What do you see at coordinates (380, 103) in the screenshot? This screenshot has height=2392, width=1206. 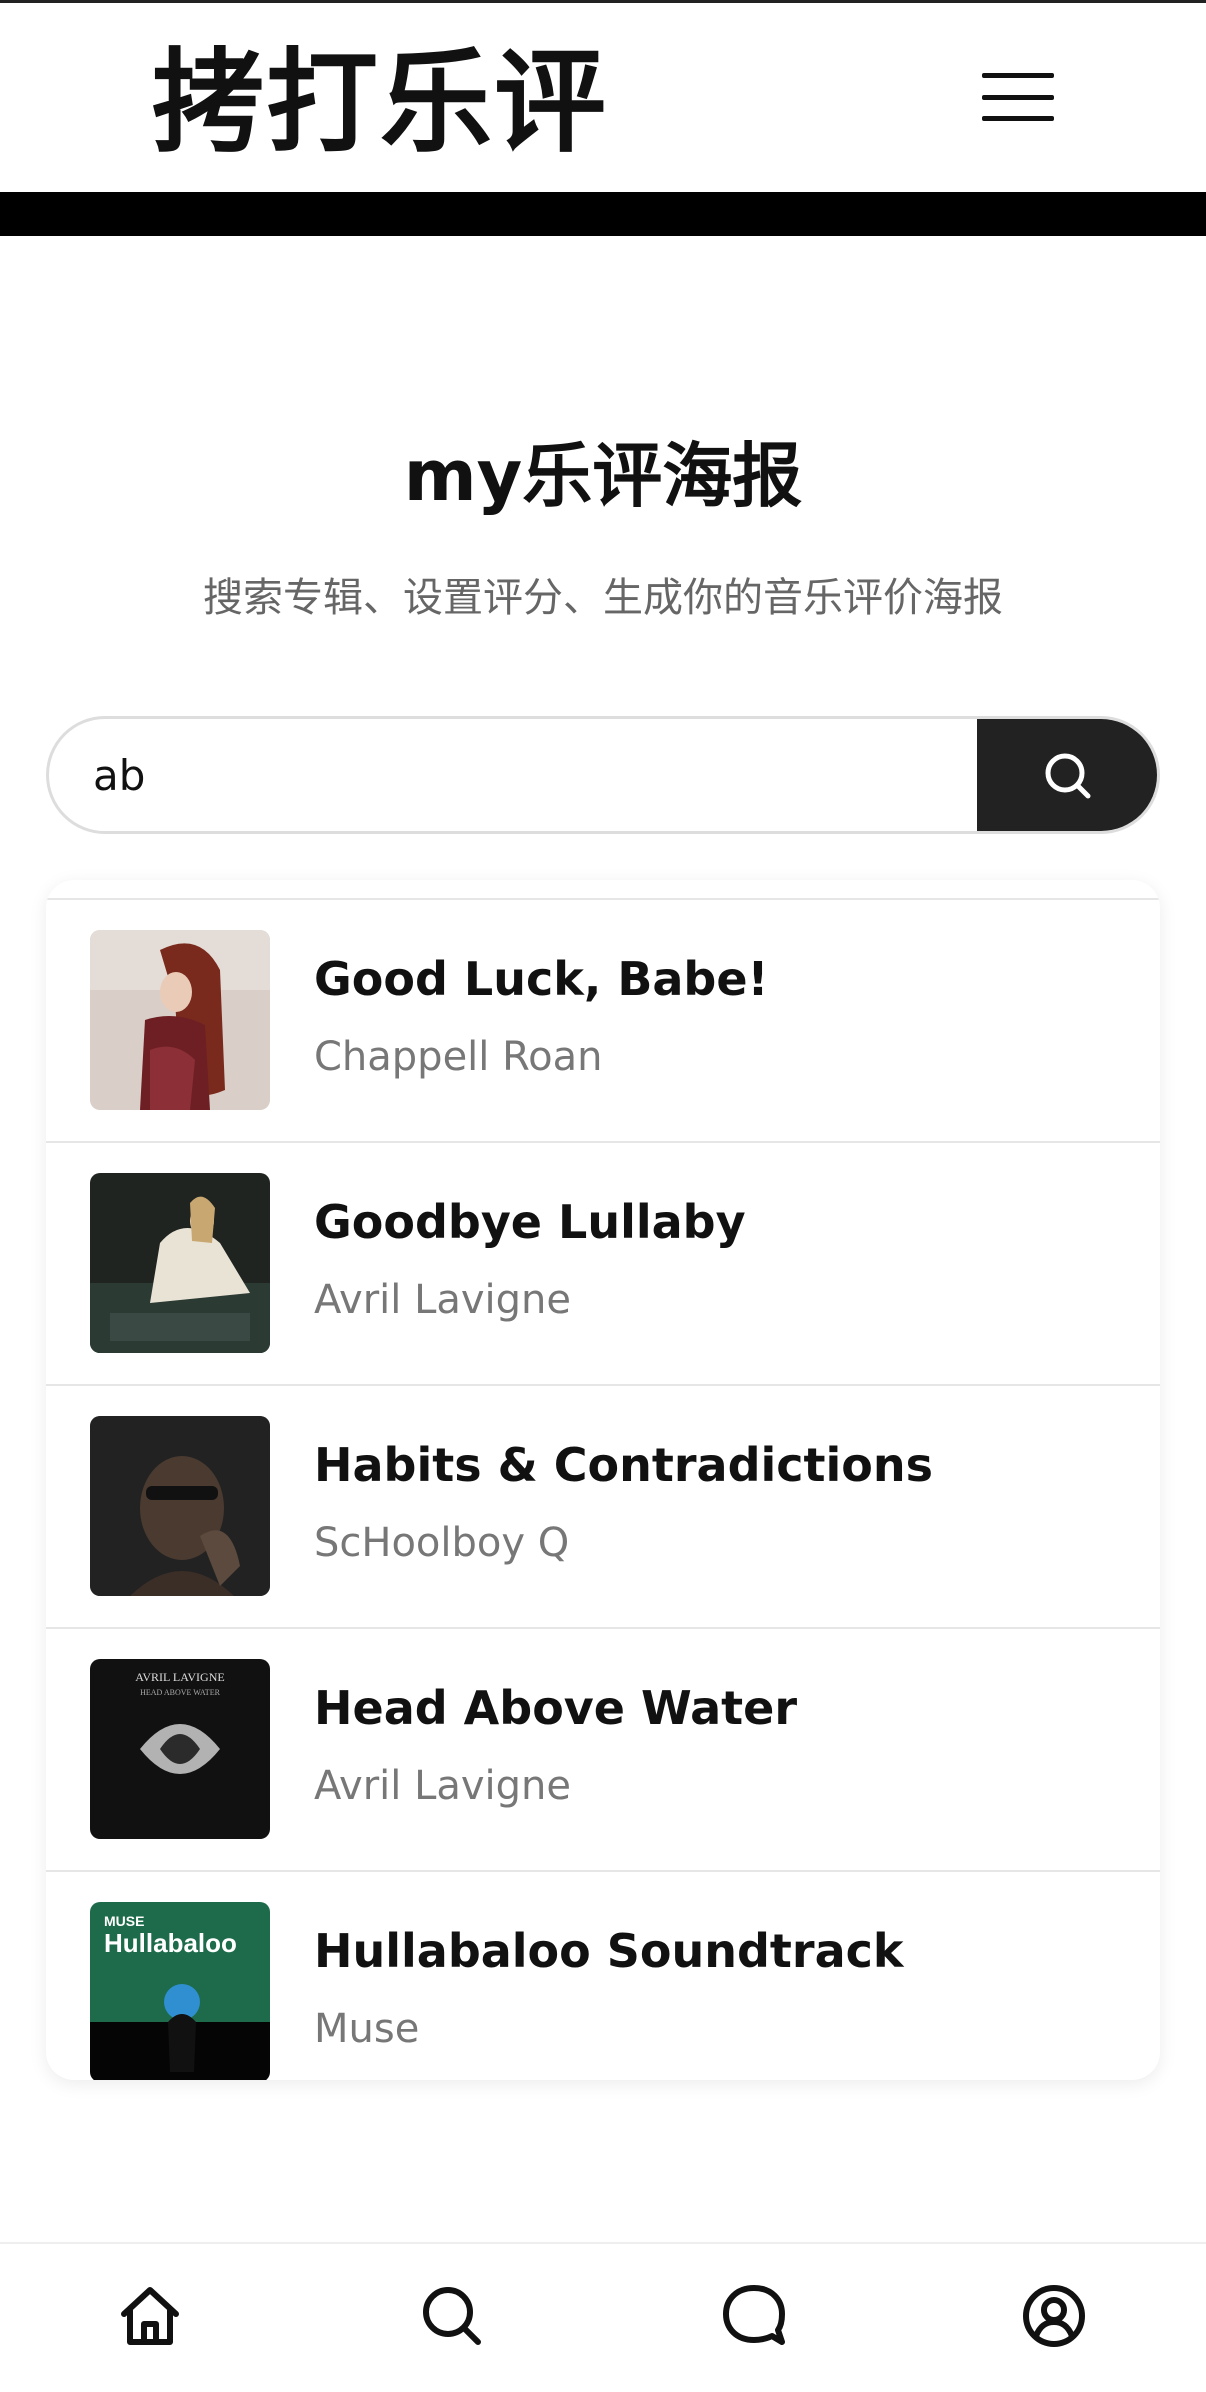 I see `app-logo: 拷打乐评` at bounding box center [380, 103].